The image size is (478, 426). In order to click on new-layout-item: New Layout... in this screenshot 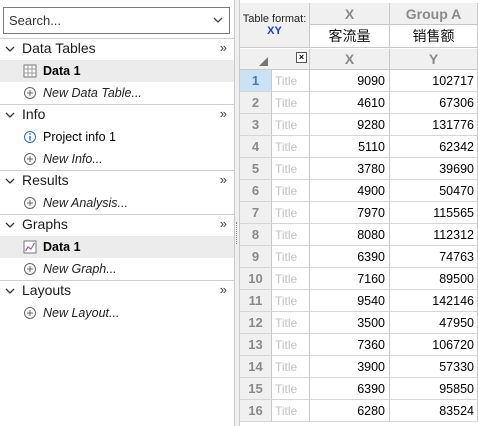, I will do `click(117, 313)`.